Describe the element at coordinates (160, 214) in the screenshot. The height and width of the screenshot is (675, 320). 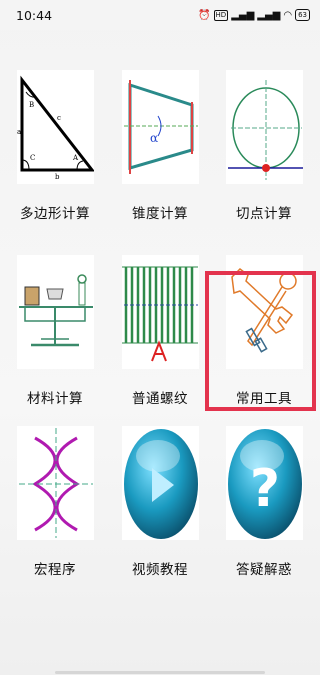
I see `tool-label: 锥度计算` at that location.